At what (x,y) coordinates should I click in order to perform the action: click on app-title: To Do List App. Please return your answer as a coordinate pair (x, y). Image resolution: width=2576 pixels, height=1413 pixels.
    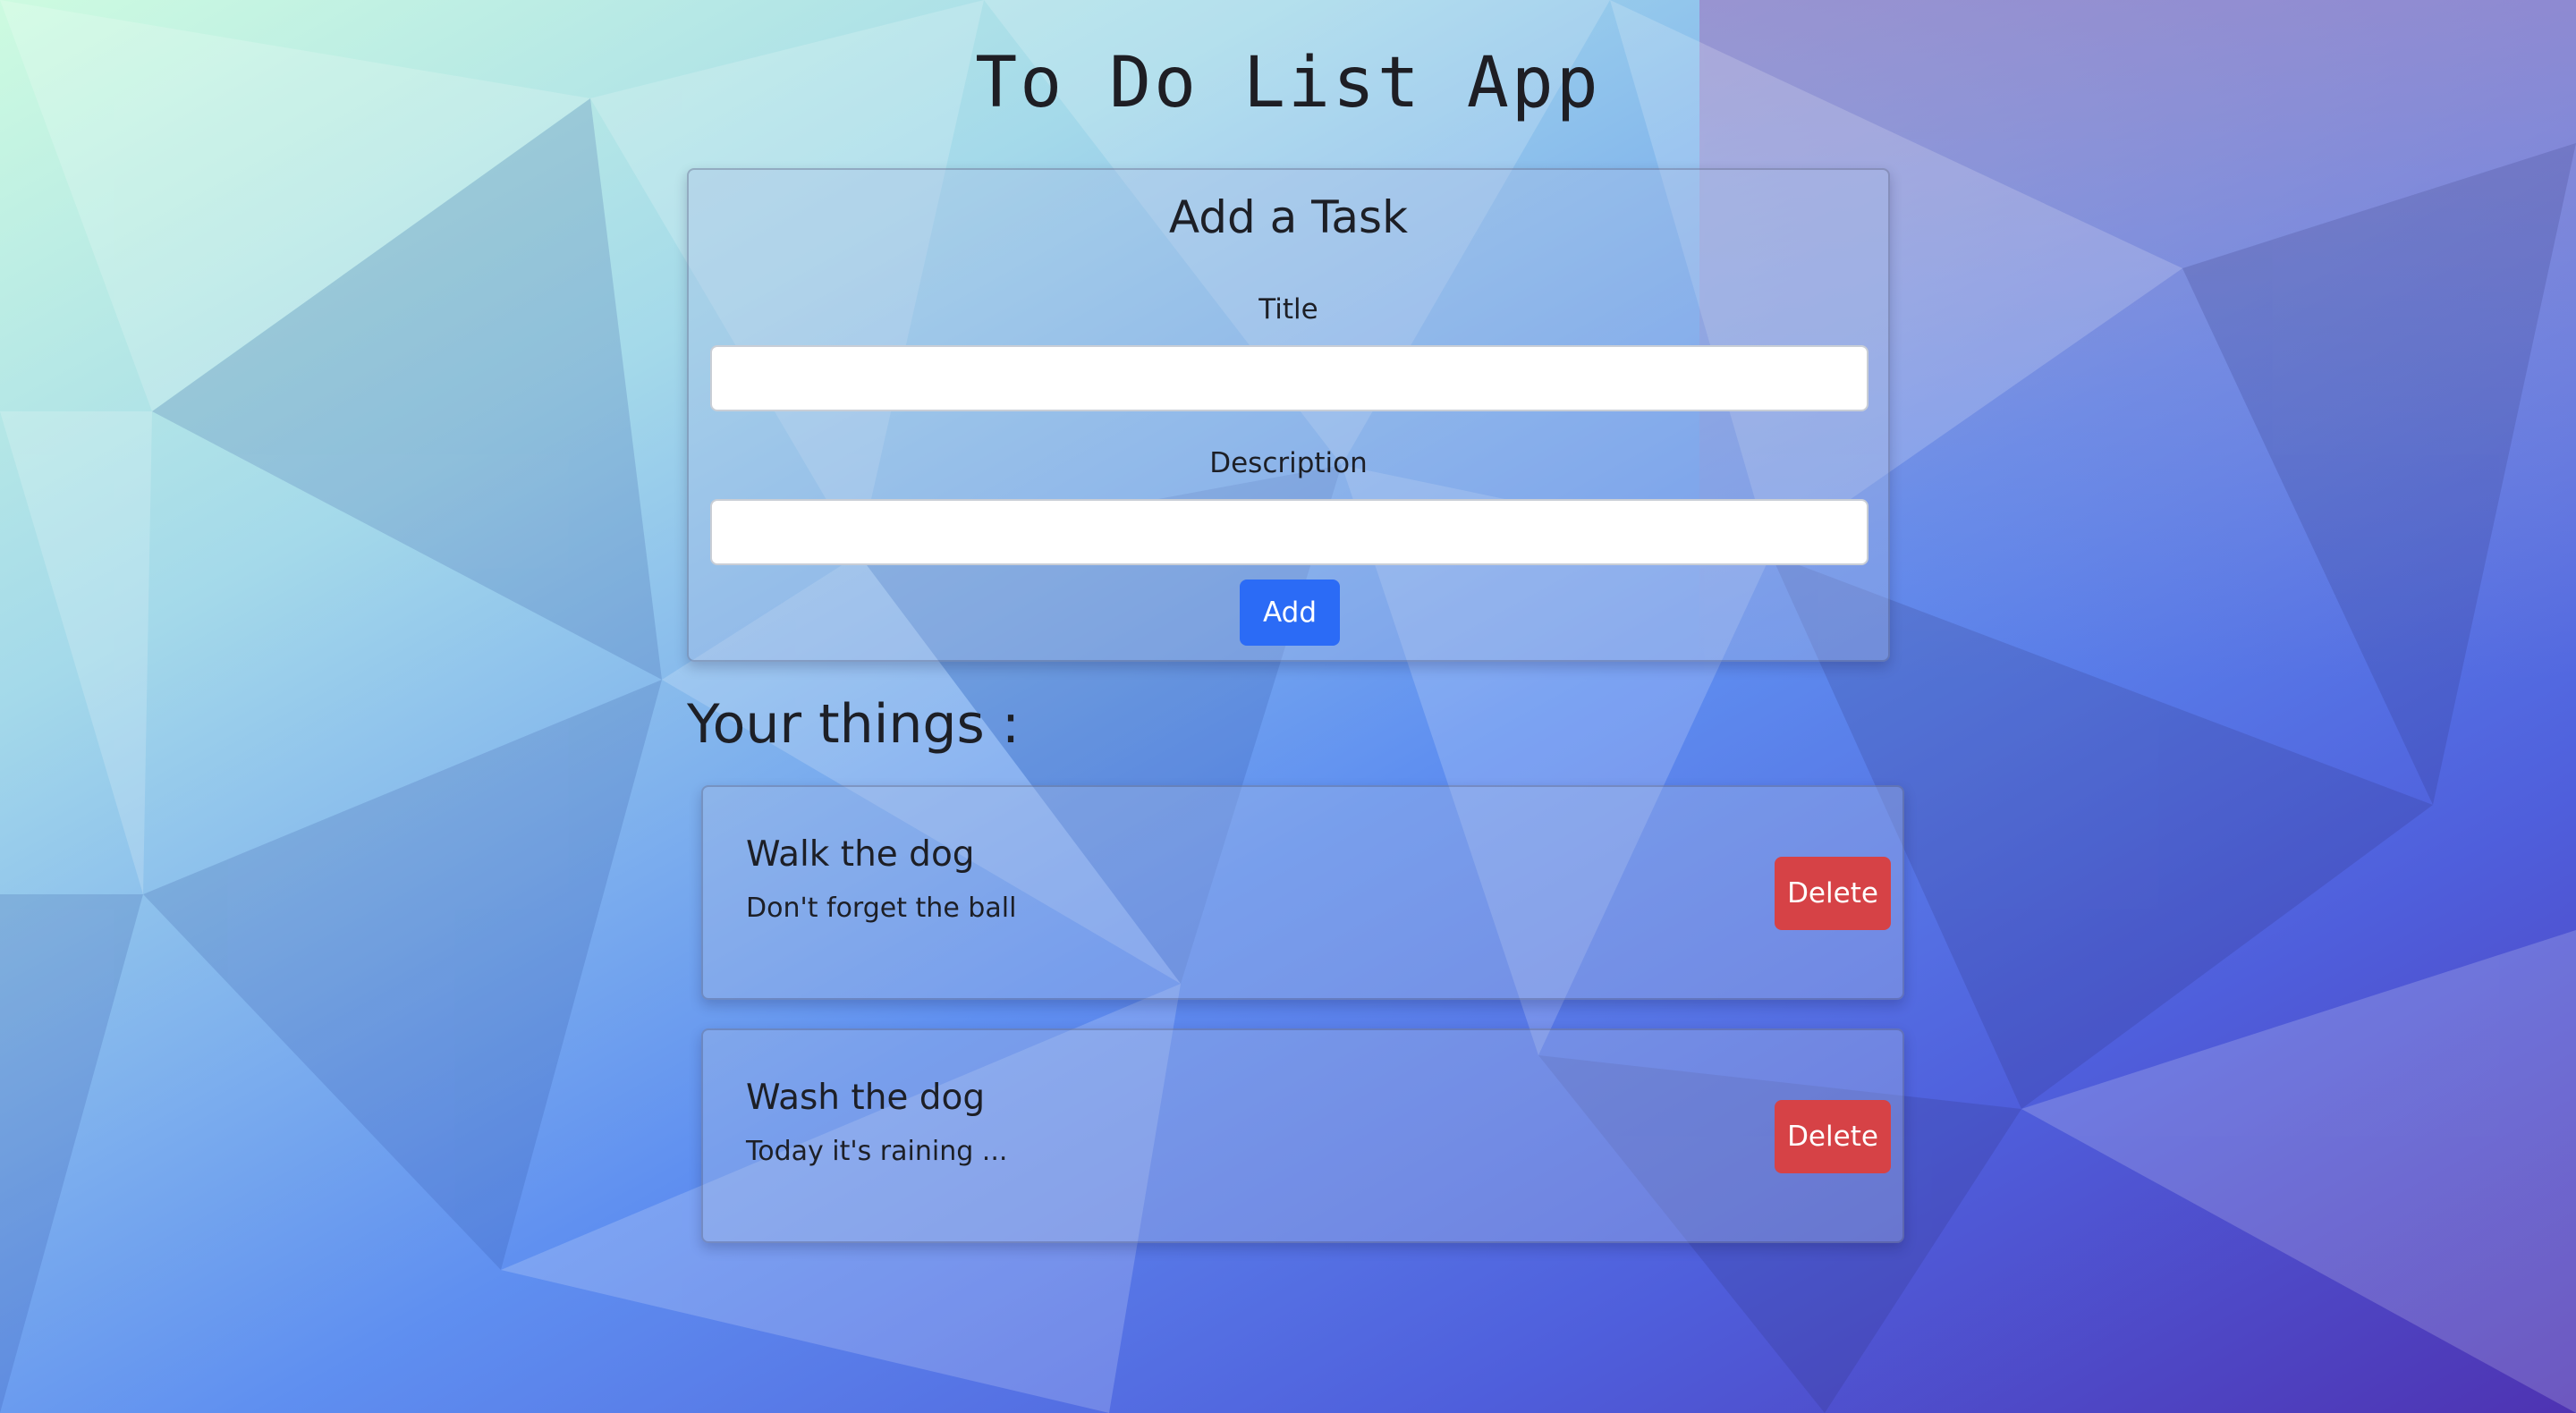
    Looking at the image, I should click on (1288, 83).